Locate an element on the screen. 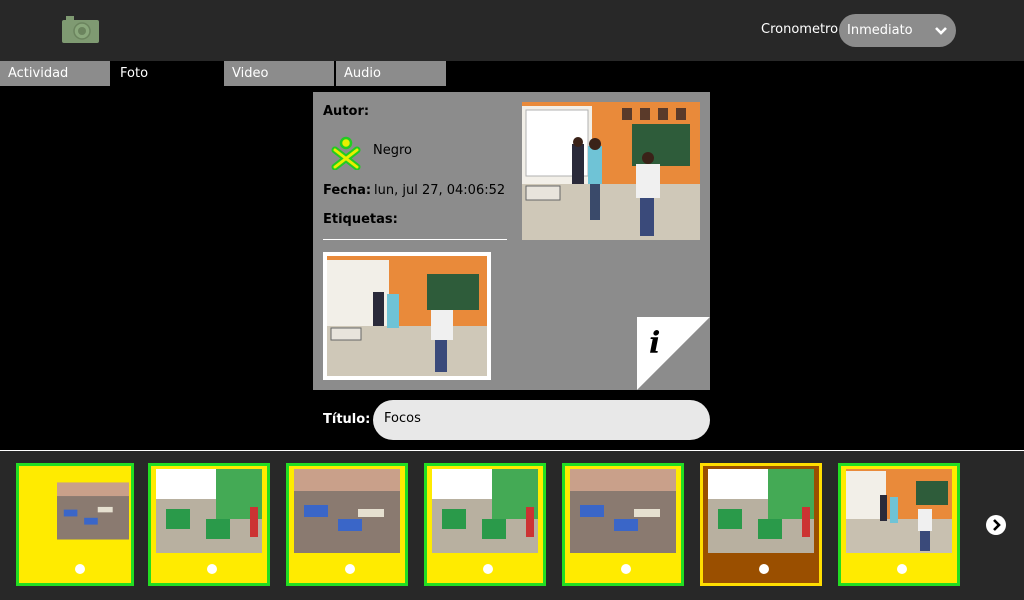  xo-buddy-icon is located at coordinates (346, 153).